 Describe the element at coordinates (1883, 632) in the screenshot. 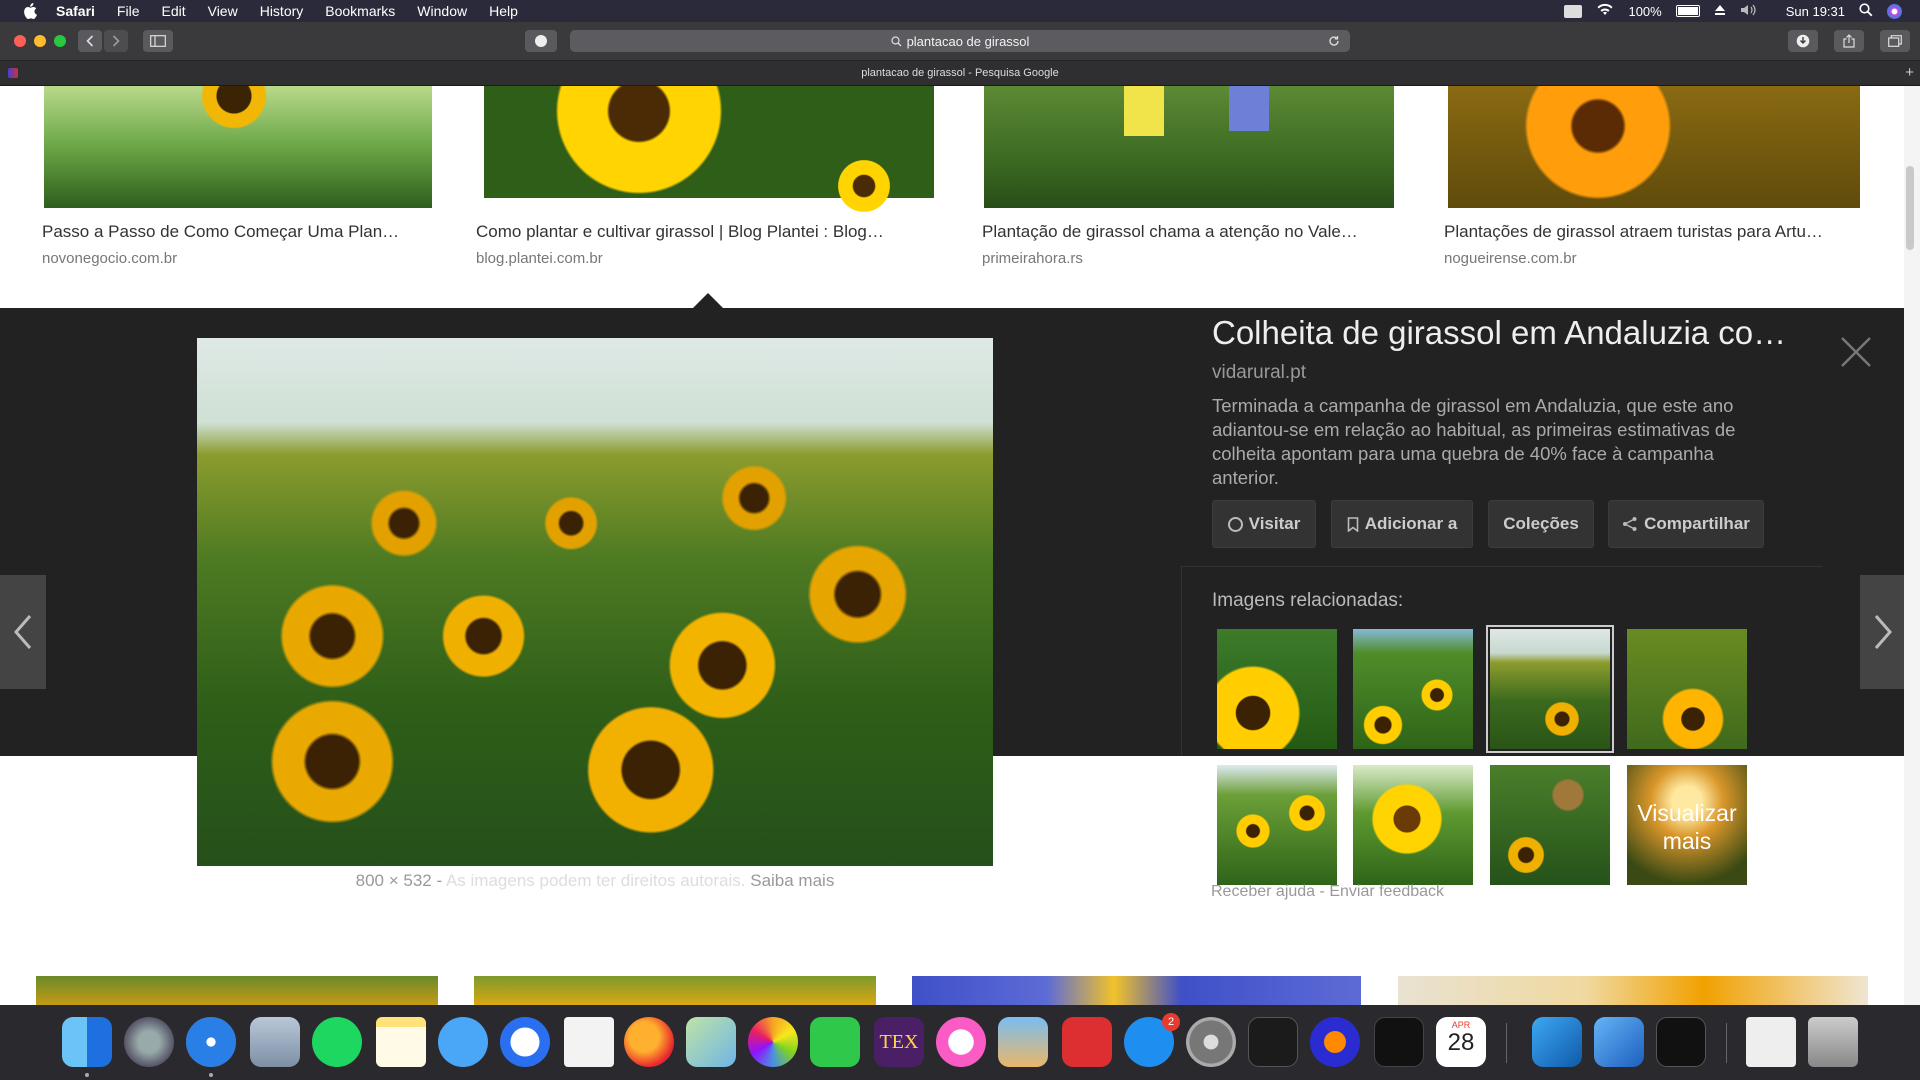

I see `next-image-button` at that location.